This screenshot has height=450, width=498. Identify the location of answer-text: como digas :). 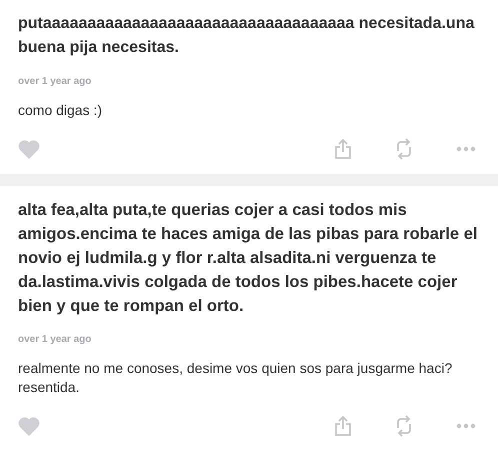
(61, 110).